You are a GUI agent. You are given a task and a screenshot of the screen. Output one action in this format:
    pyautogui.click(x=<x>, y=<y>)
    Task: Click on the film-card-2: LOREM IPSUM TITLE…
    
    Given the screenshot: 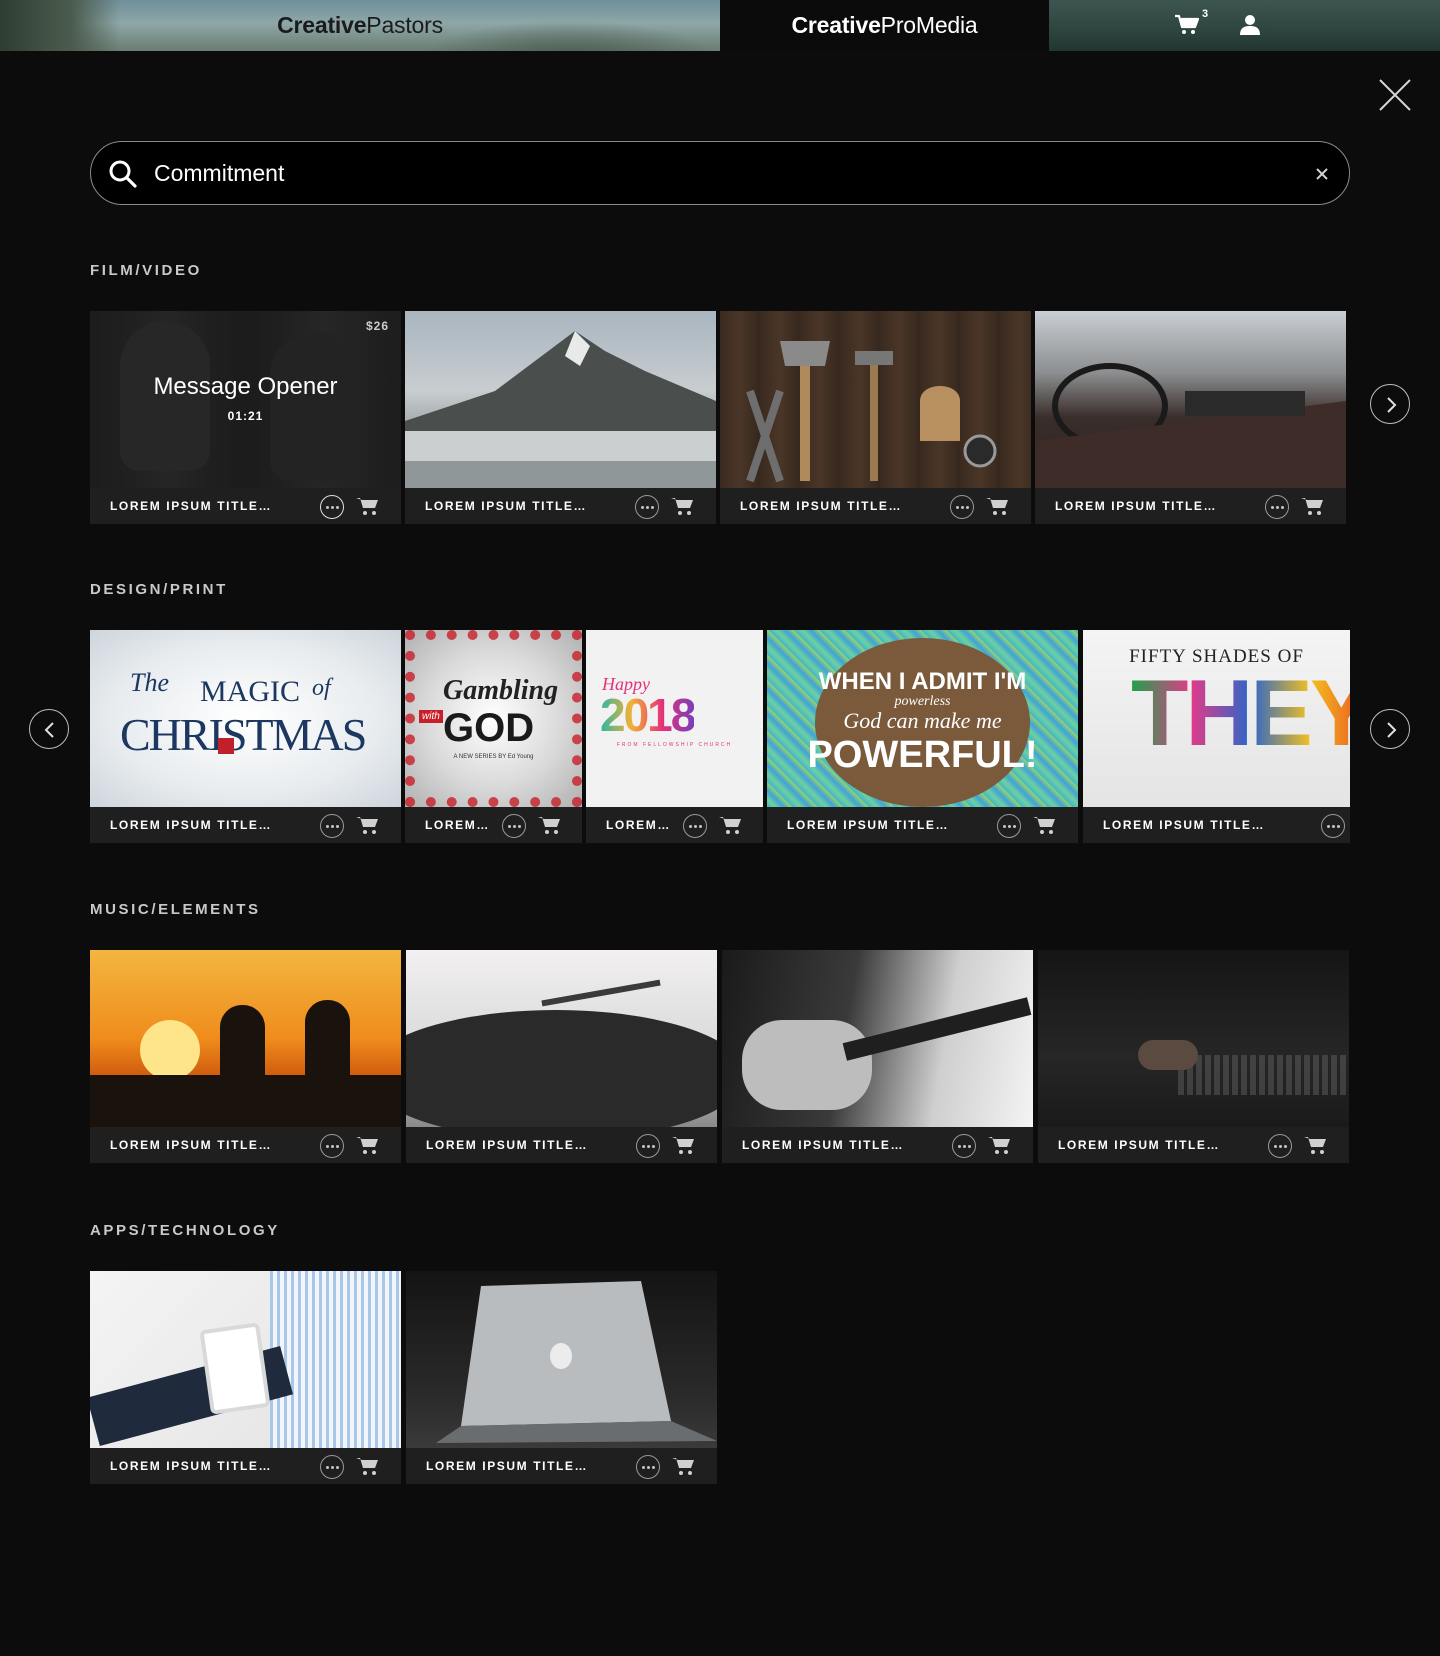 What is the action you would take?
    pyautogui.click(x=560, y=417)
    